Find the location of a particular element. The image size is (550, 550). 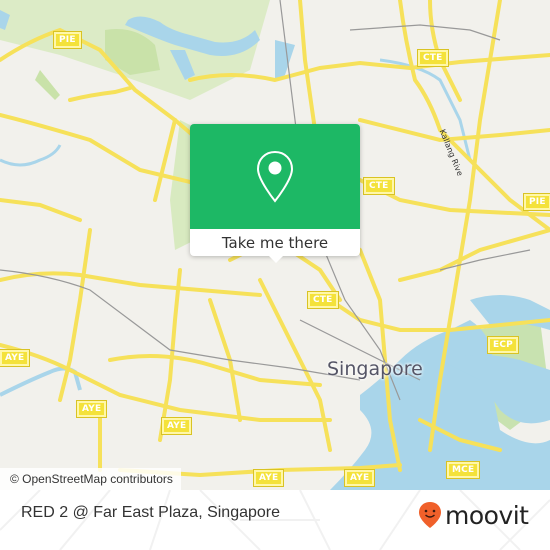

place-name: RED 2 @ Far East Plaza, Singapore is located at coordinates (151, 512).